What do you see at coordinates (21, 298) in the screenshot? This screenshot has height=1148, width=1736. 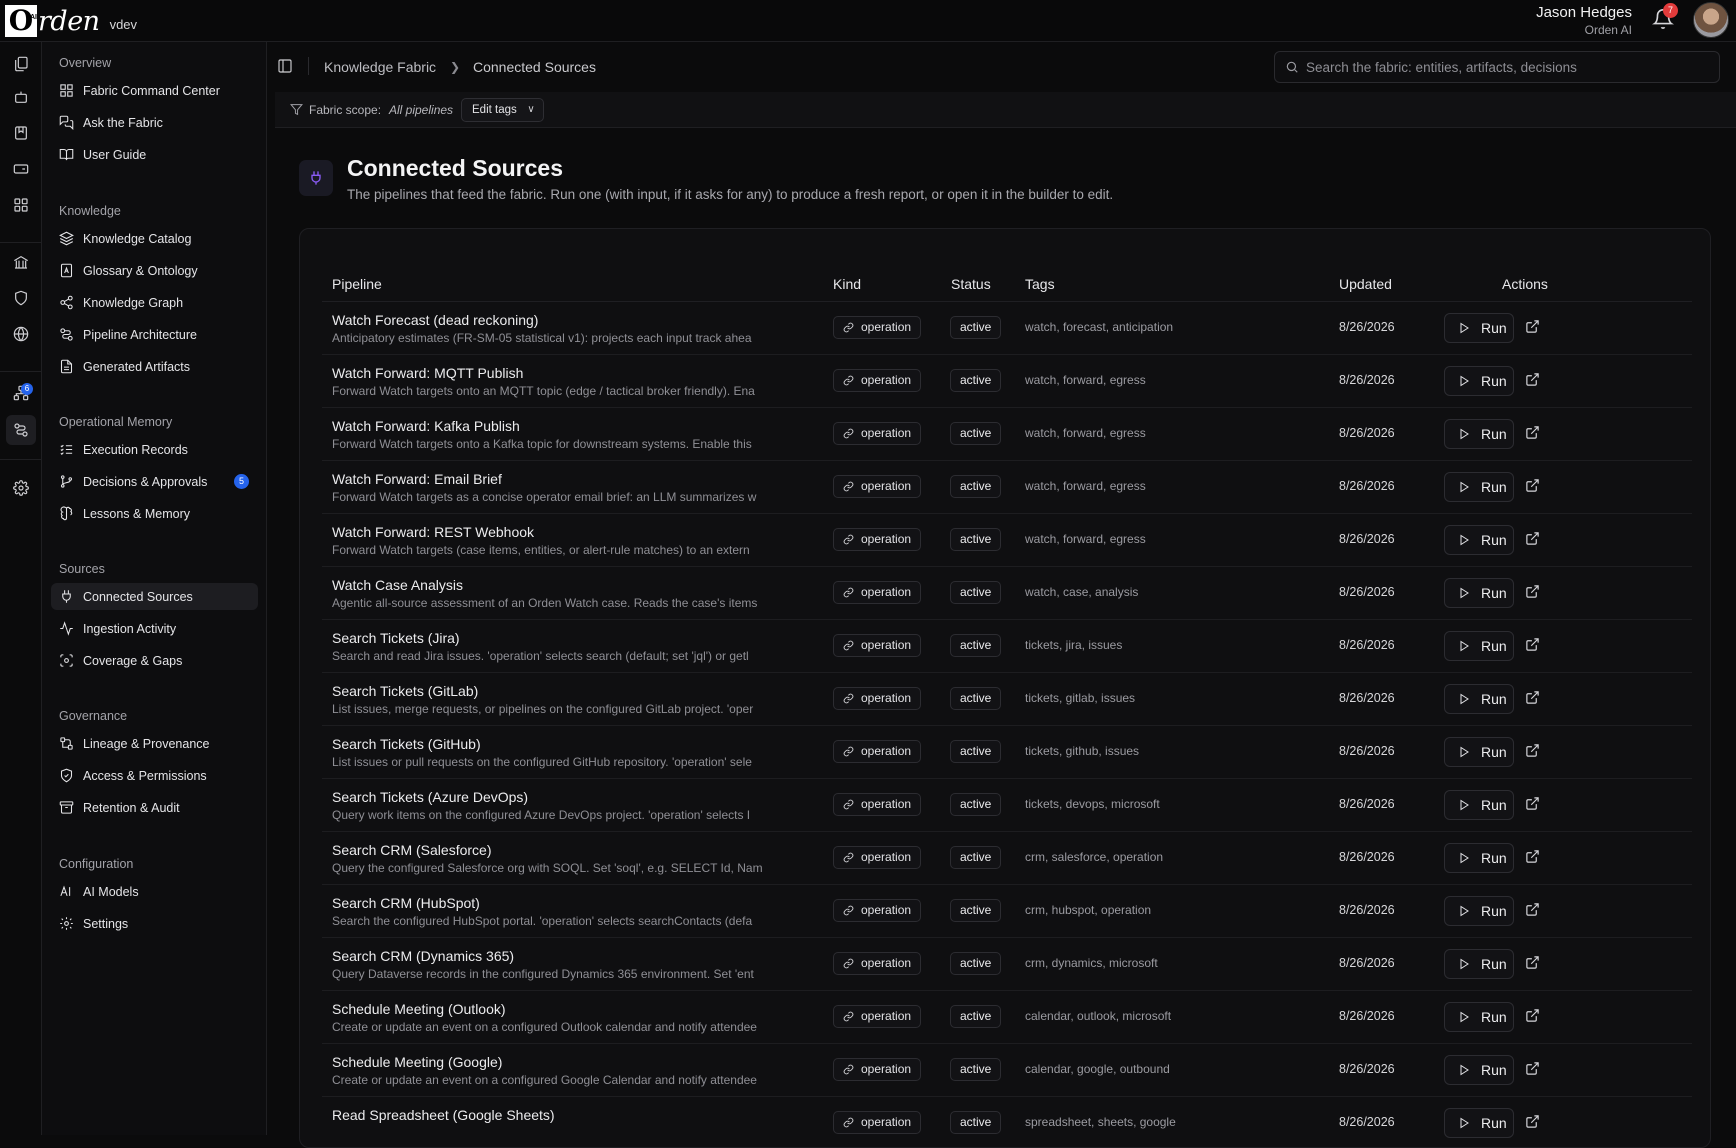 I see `shield-icon` at bounding box center [21, 298].